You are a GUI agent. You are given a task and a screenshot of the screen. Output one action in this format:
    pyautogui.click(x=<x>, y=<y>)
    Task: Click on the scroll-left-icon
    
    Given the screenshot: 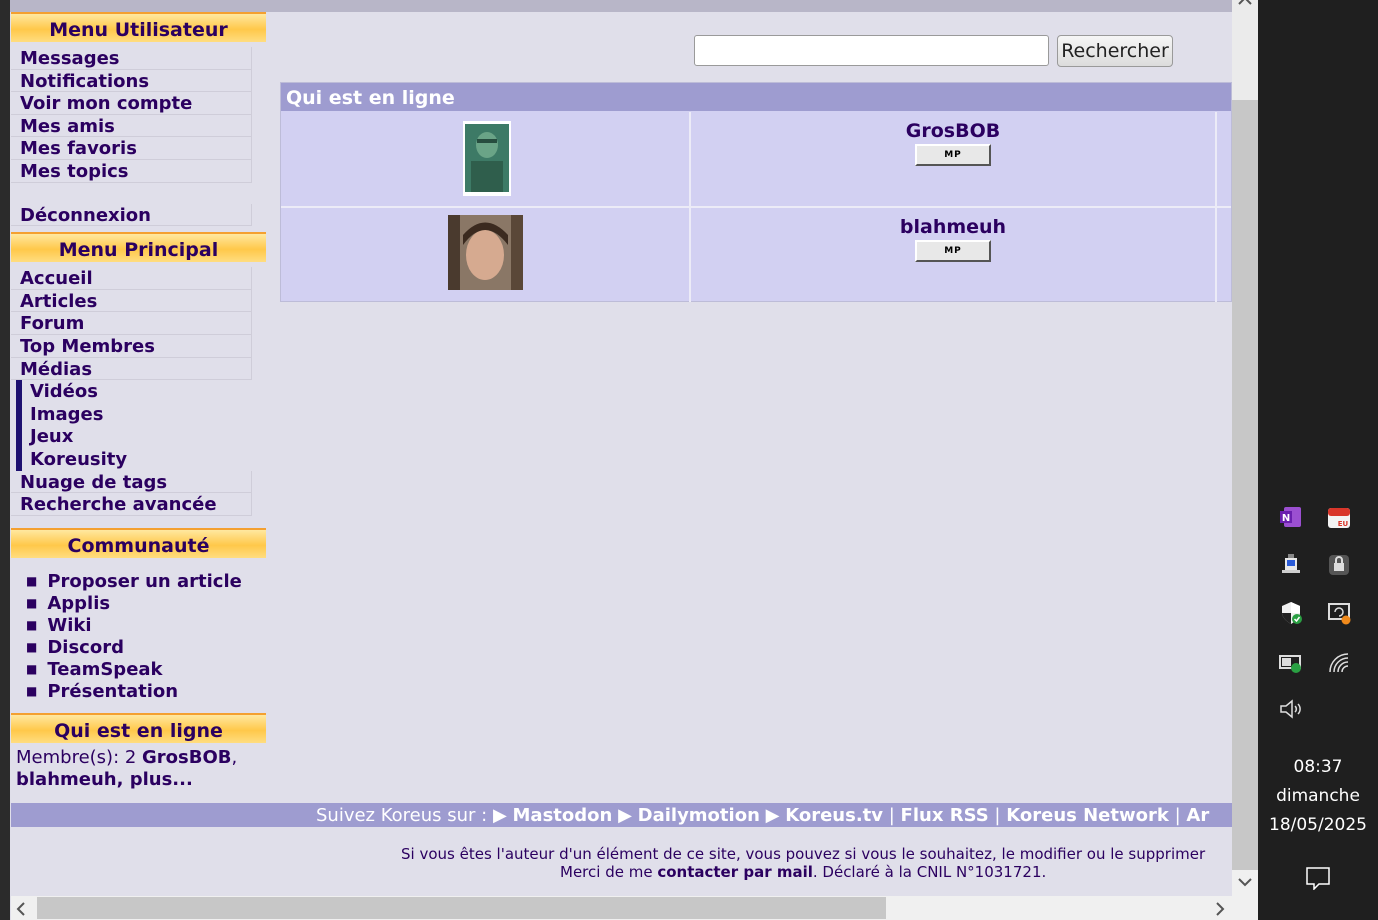 What is the action you would take?
    pyautogui.click(x=21, y=909)
    